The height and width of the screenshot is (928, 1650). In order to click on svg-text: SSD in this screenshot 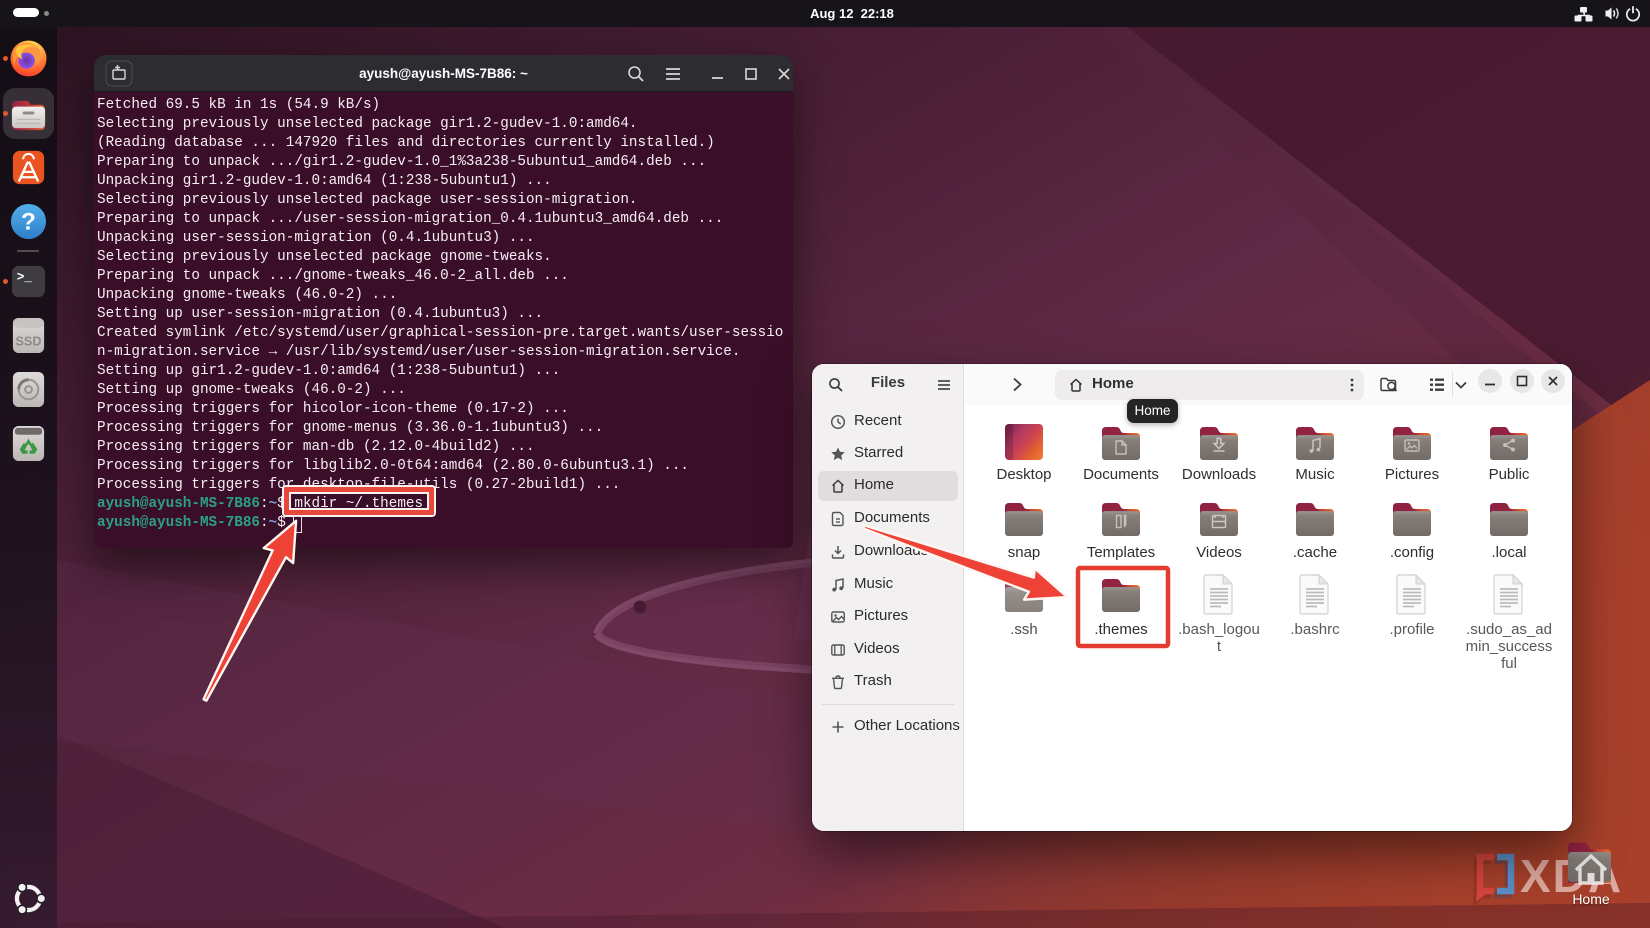, I will do `click(28, 341)`.